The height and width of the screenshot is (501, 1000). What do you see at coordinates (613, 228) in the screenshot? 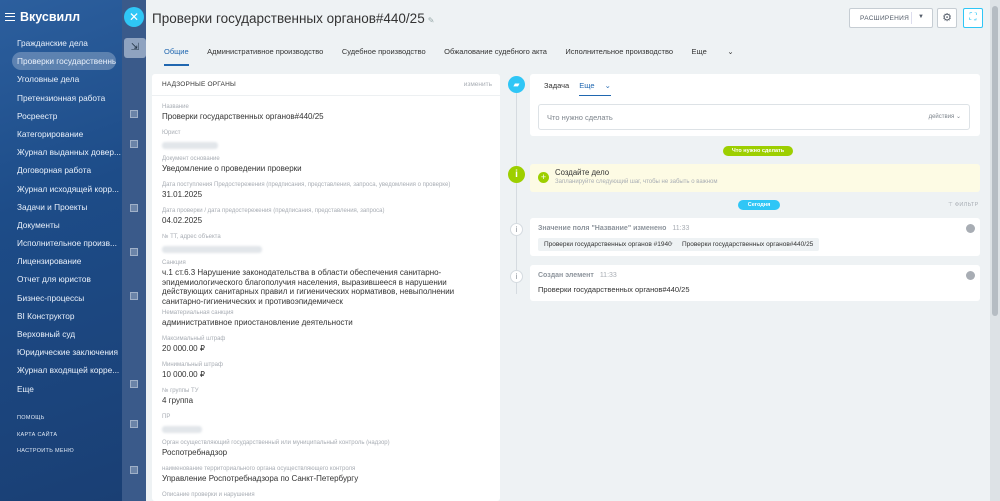
I see `event-title: Значение поля "Название" изменено 11:33` at bounding box center [613, 228].